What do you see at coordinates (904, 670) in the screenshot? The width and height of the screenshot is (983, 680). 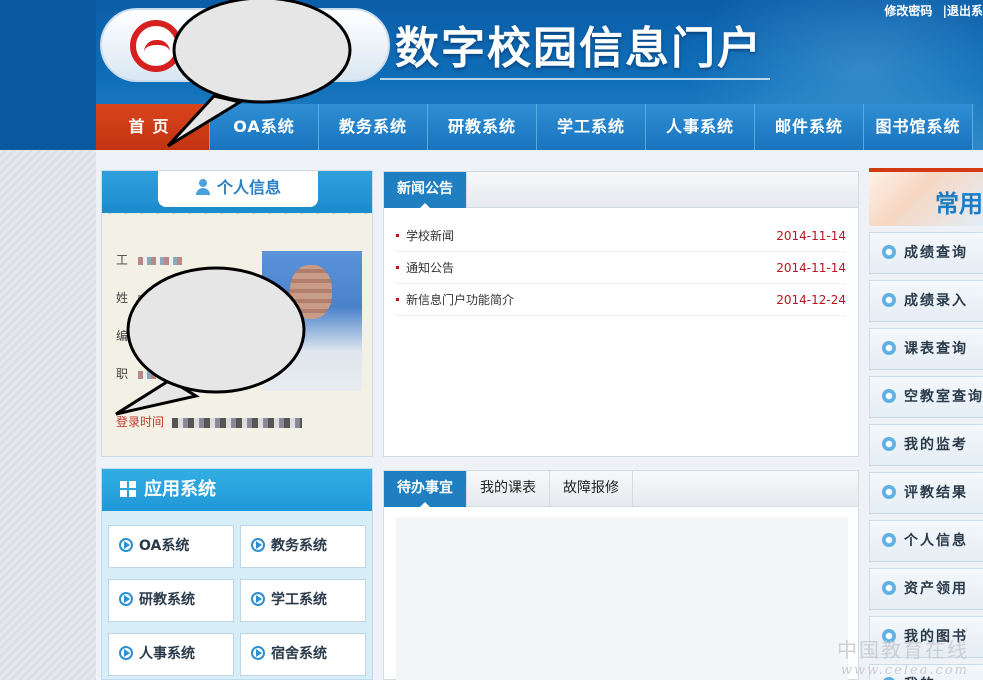 I see `watermark-url: www.celea.com` at bounding box center [904, 670].